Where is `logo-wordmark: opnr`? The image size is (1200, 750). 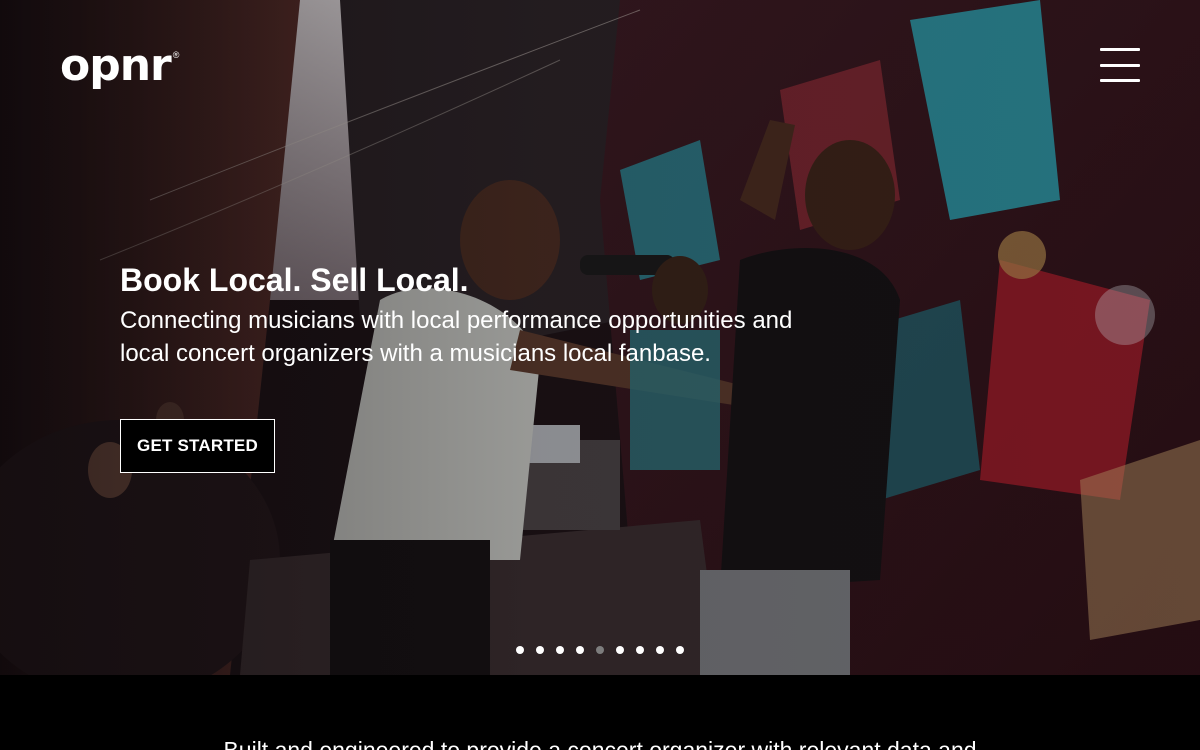 logo-wordmark: opnr is located at coordinates (116, 65).